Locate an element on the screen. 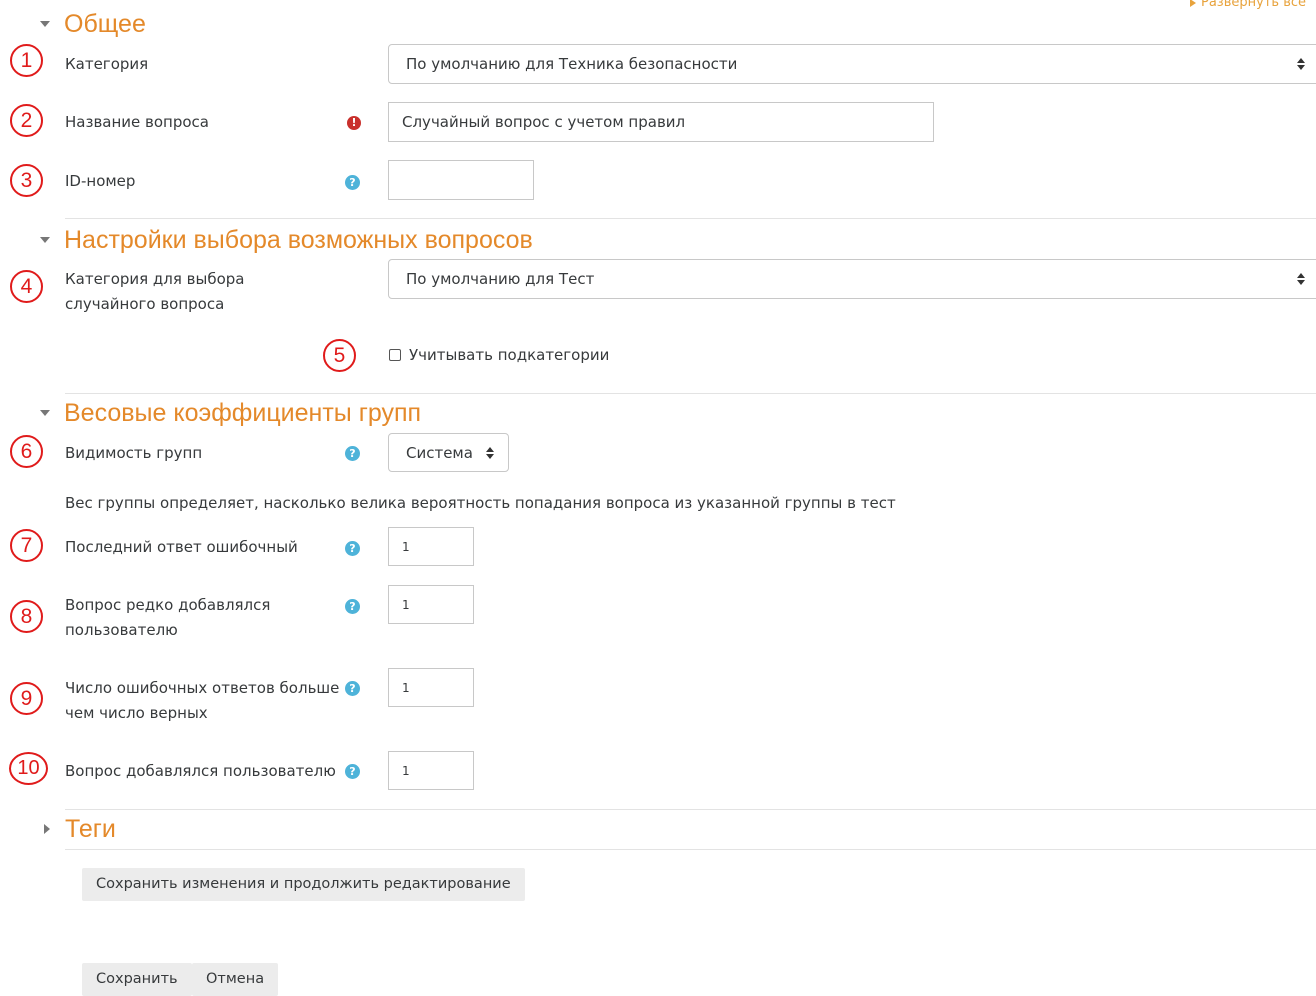 The image size is (1316, 996). cancel-button: Отмена is located at coordinates (235, 979).